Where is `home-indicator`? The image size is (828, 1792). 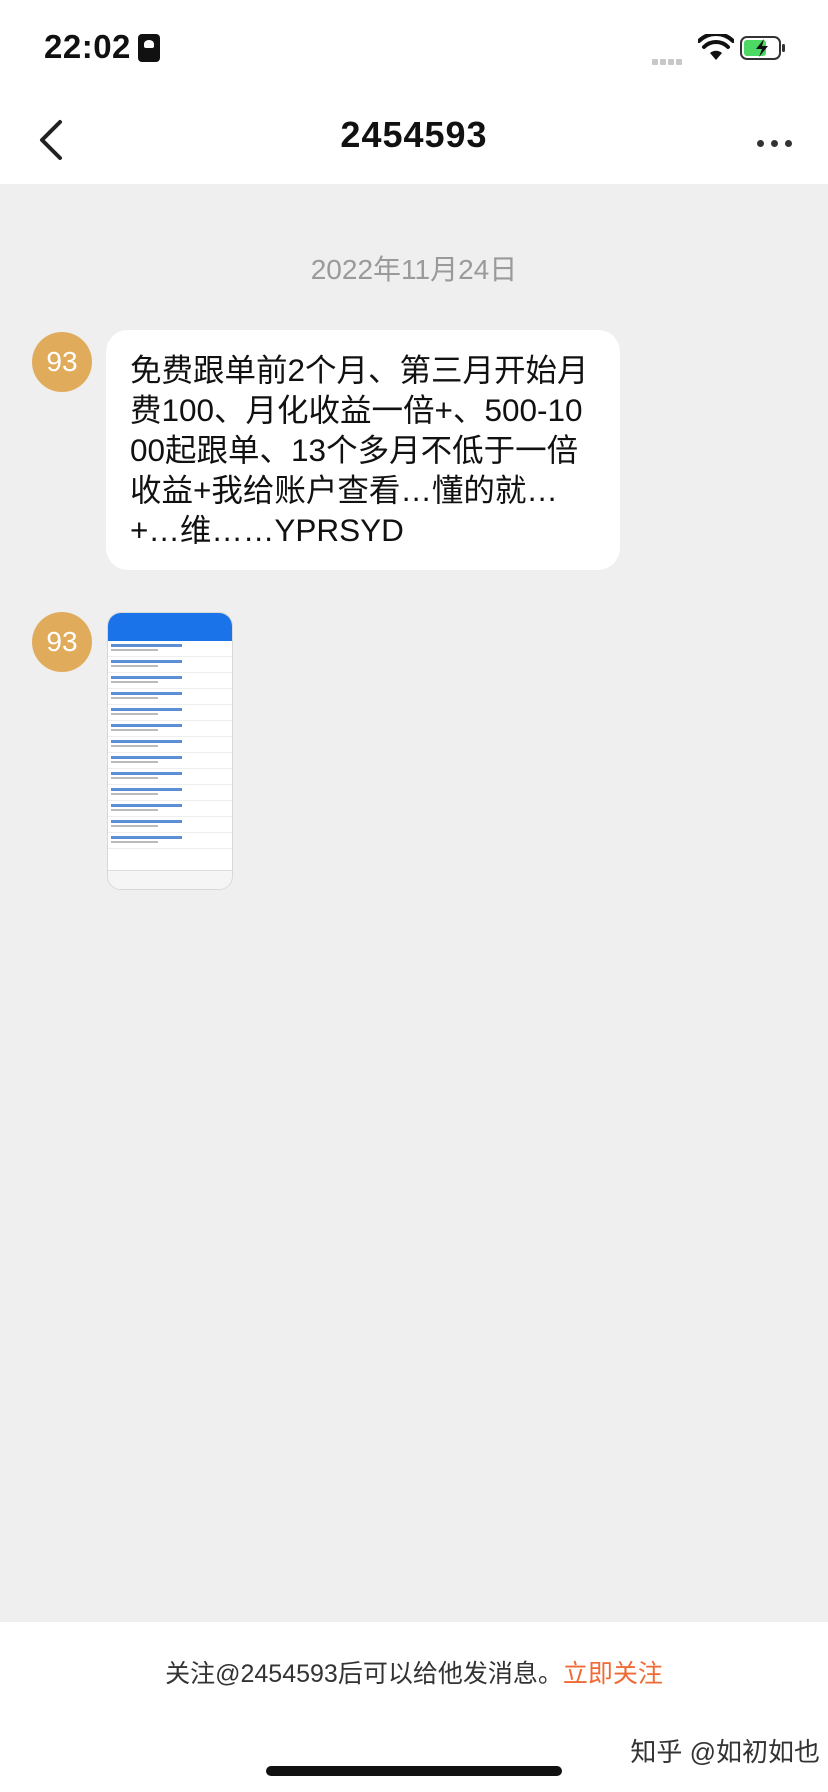 home-indicator is located at coordinates (414, 1771).